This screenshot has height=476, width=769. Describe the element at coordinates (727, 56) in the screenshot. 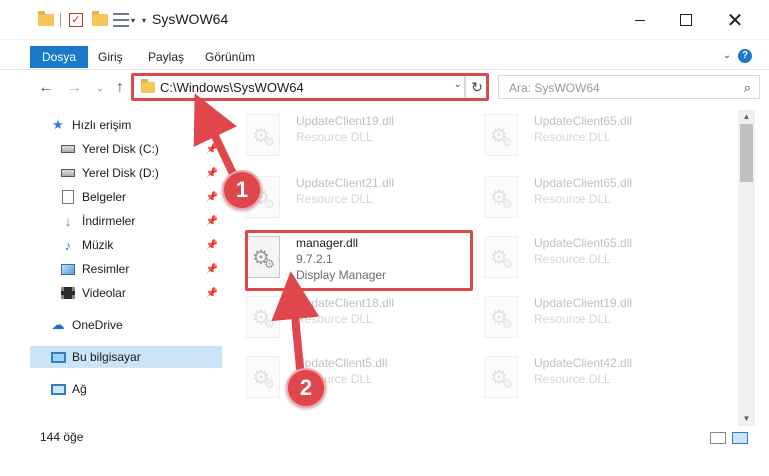

I see `chevron-down-icon: ⌄` at that location.